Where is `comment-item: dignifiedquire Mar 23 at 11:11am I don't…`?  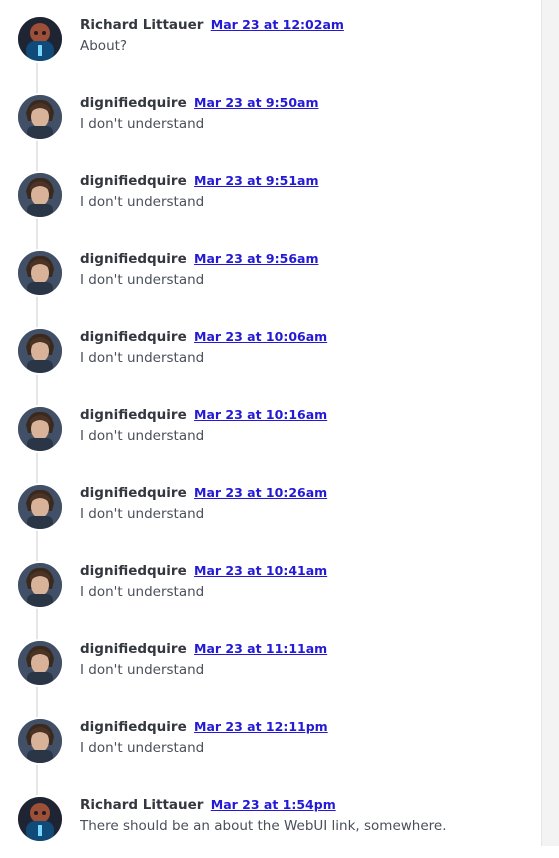
comment-item: dignifiedquire Mar 23 at 11:11am I don't… is located at coordinates (270, 663).